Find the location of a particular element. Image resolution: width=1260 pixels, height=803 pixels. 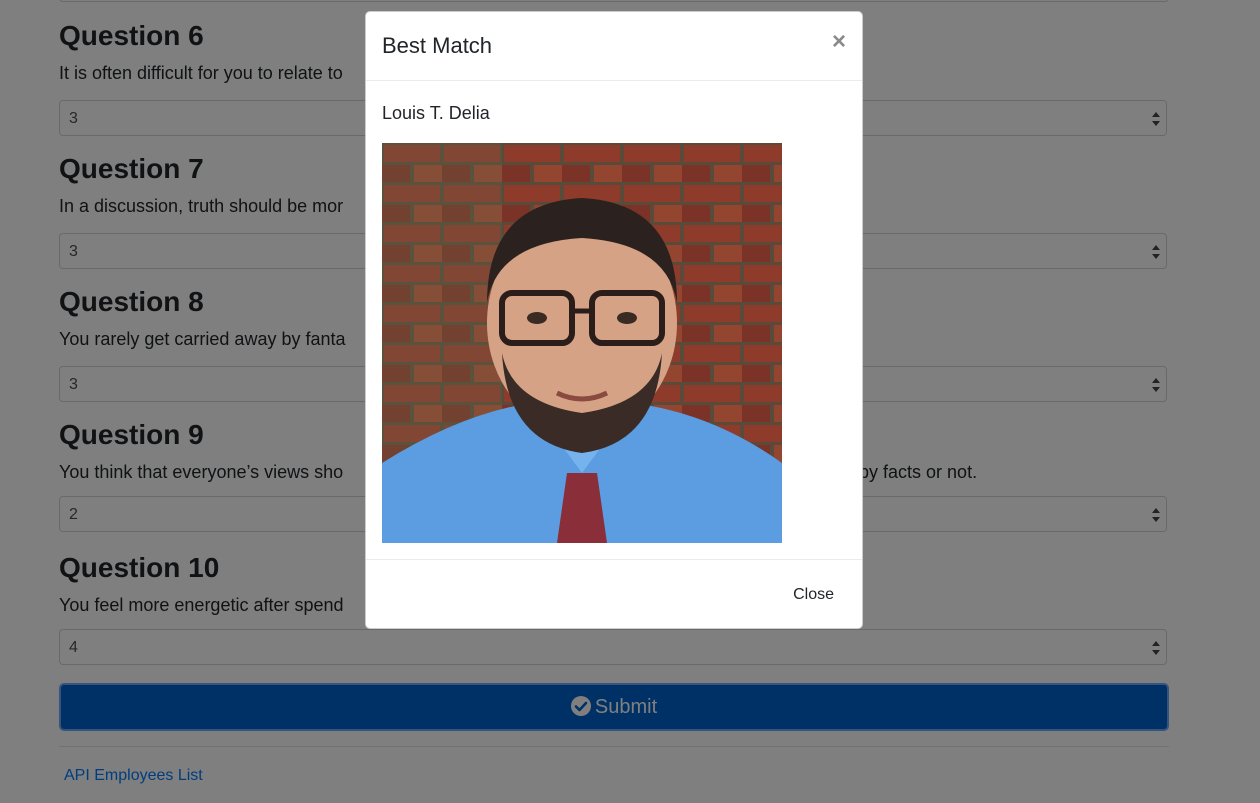

close-button: Close is located at coordinates (813, 595).